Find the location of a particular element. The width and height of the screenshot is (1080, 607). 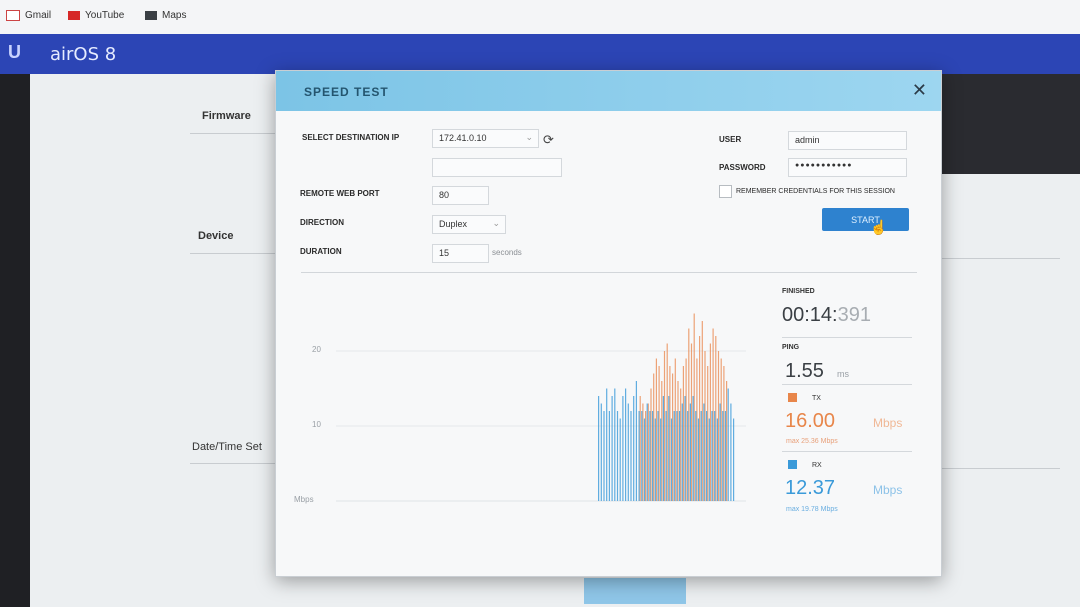

mouse-cursor-icon: ☝ is located at coordinates (879, 227).